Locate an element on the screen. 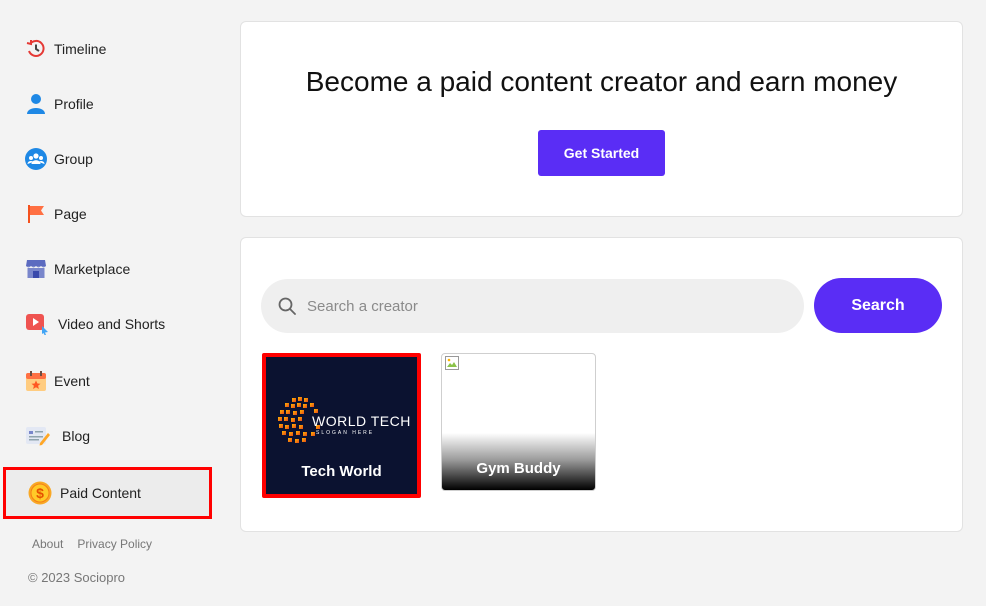 This screenshot has height=606, width=986. copyright: © 2023 Sociopro is located at coordinates (77, 577).